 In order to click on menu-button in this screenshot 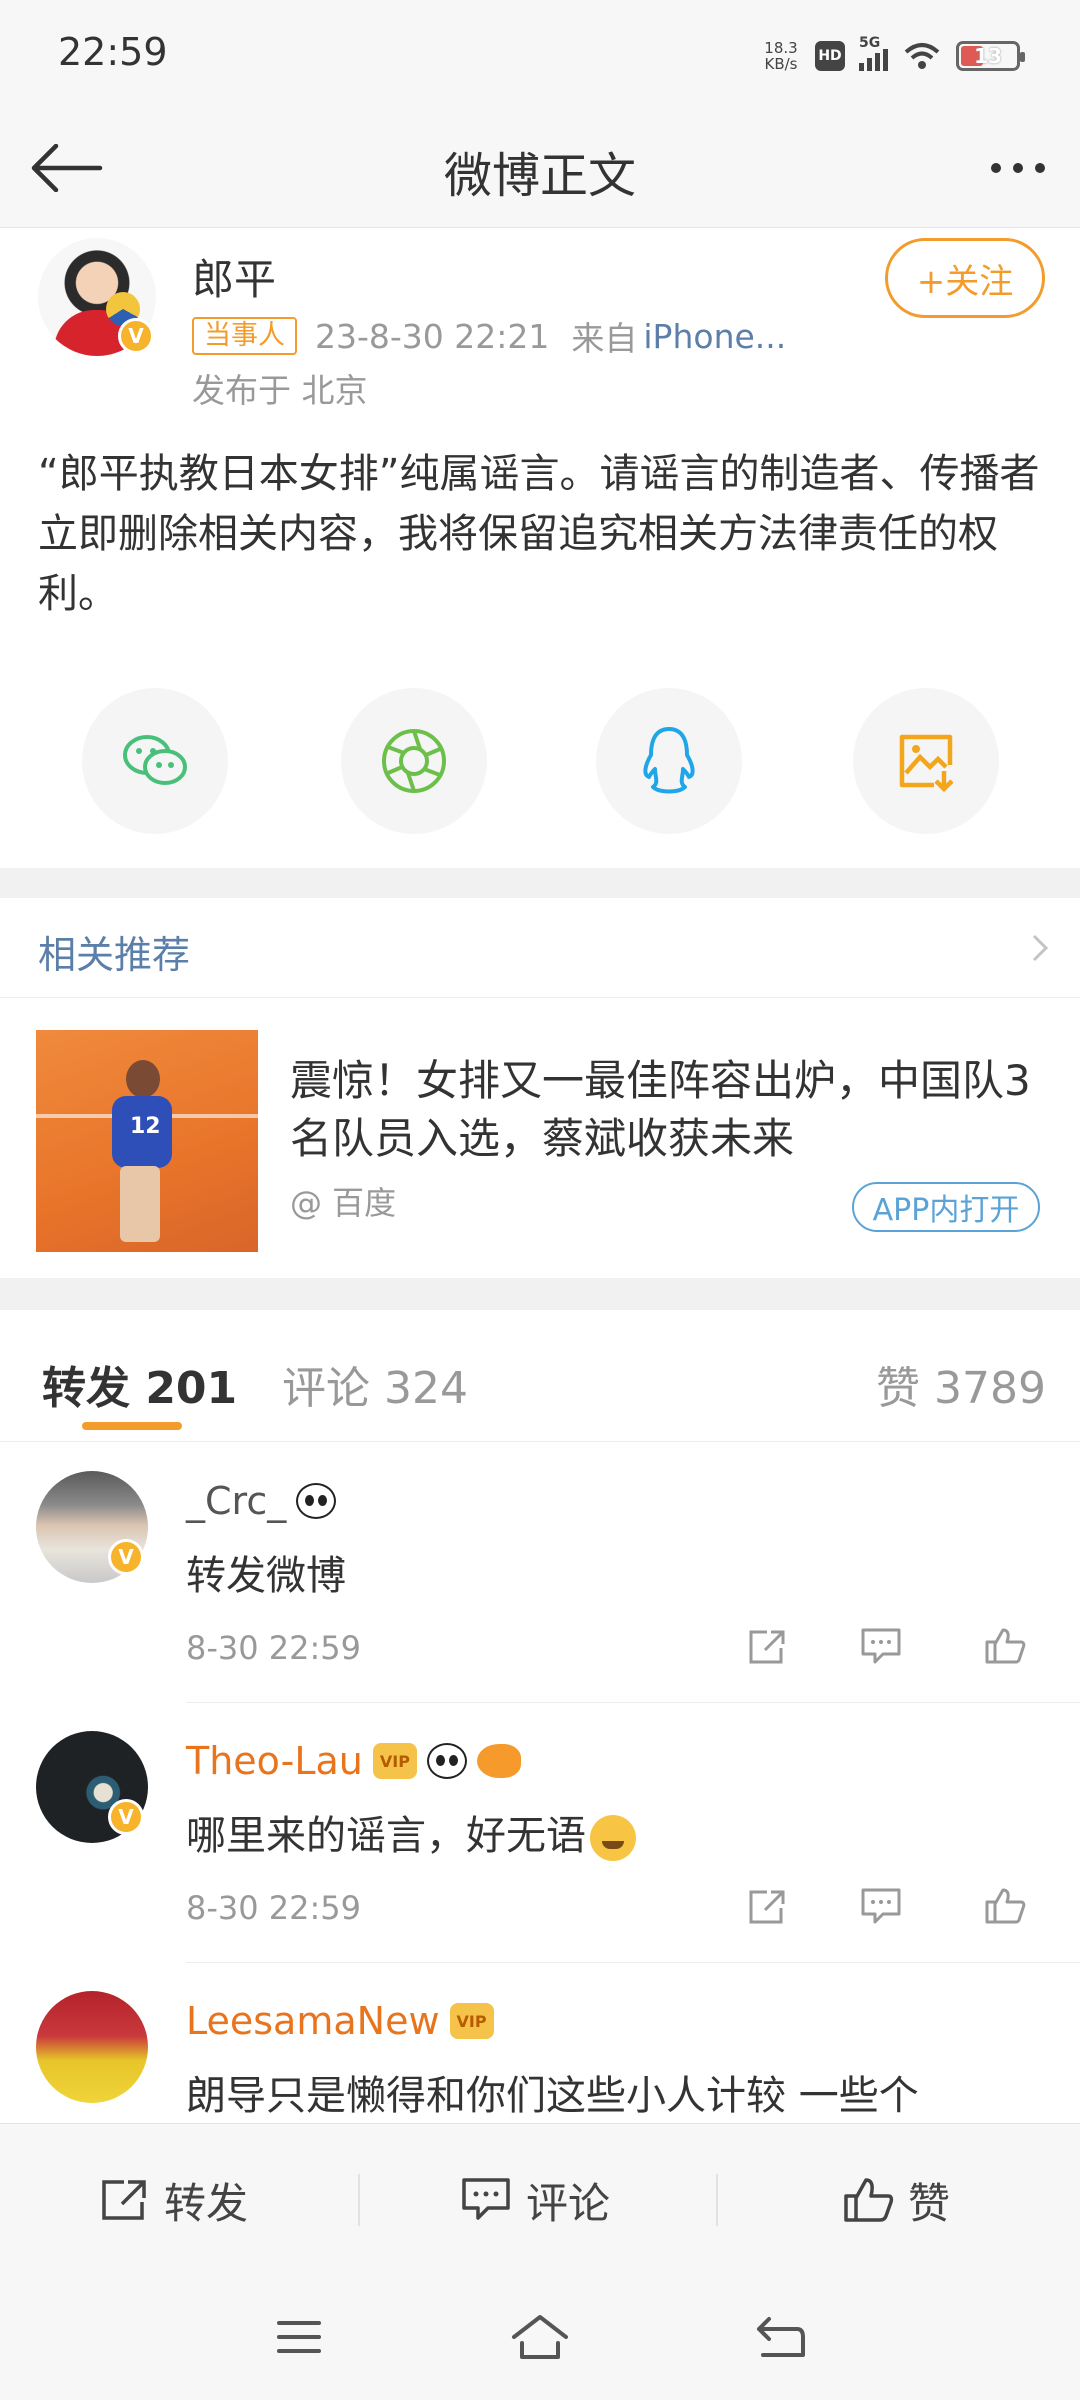, I will do `click(299, 2337)`.